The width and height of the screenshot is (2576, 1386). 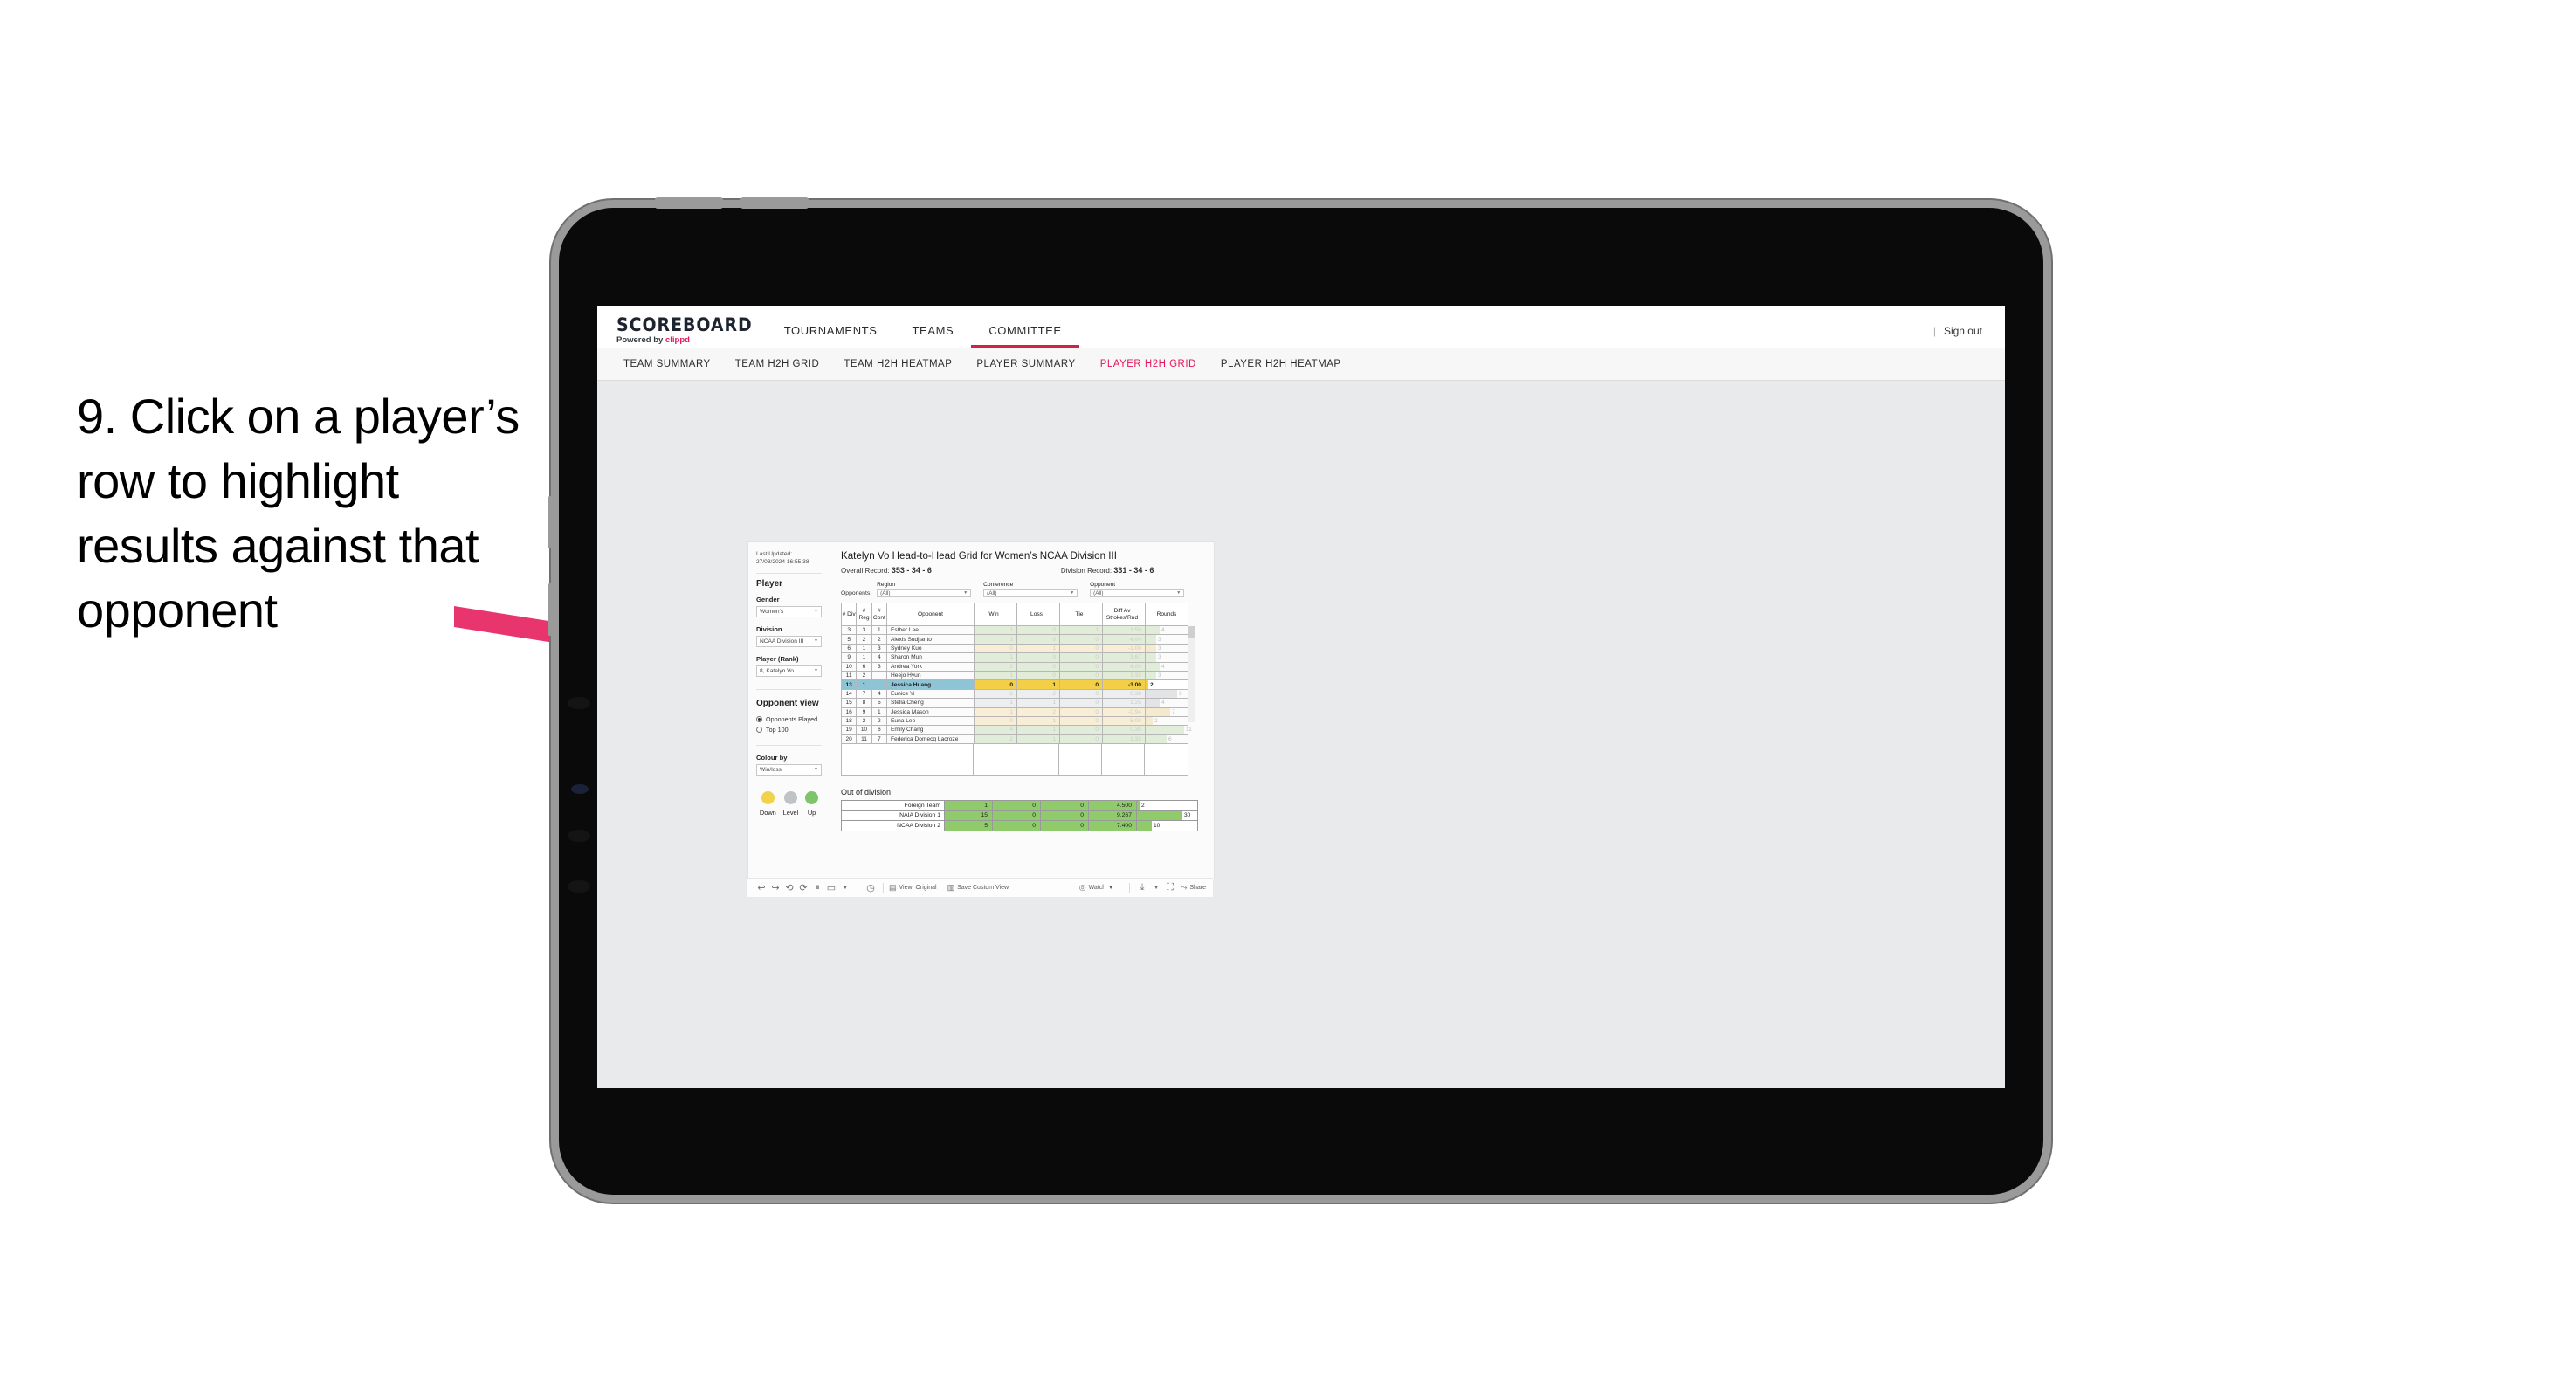 What do you see at coordinates (1193, 888) in the screenshot?
I see `share-button: ⤳ Share` at bounding box center [1193, 888].